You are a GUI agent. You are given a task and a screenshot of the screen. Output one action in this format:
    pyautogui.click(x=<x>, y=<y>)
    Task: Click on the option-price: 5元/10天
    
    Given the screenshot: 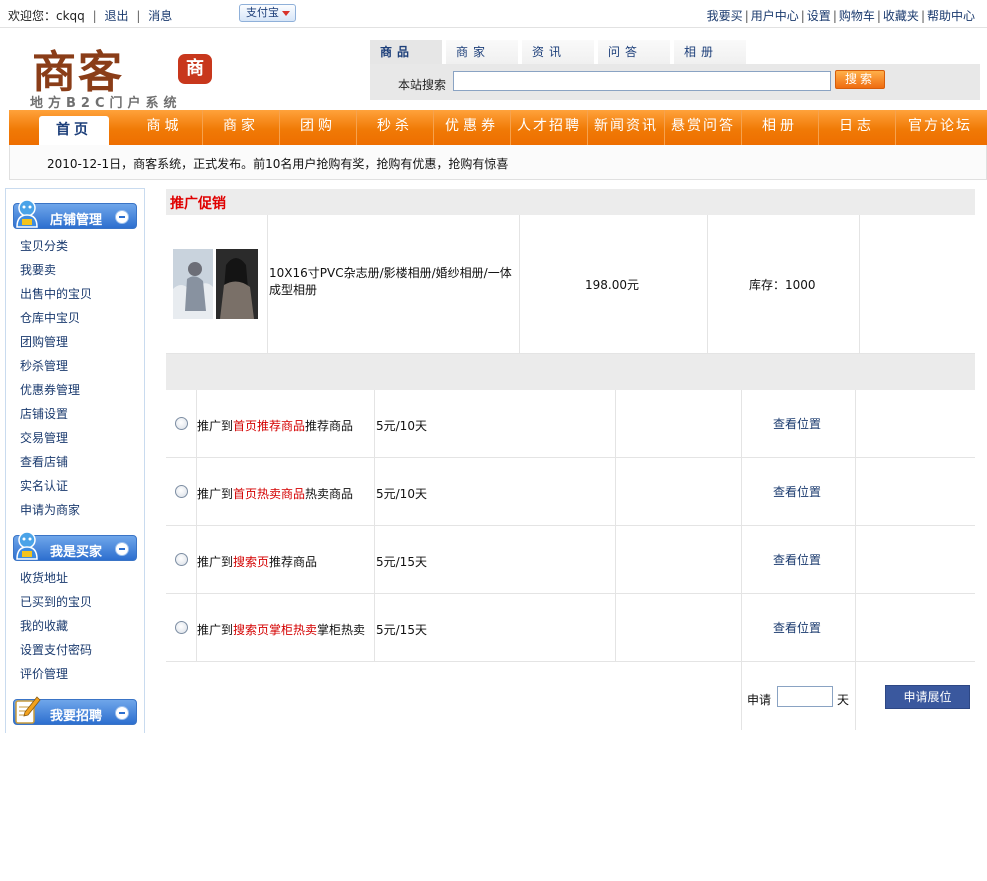 What is the action you would take?
    pyautogui.click(x=401, y=494)
    